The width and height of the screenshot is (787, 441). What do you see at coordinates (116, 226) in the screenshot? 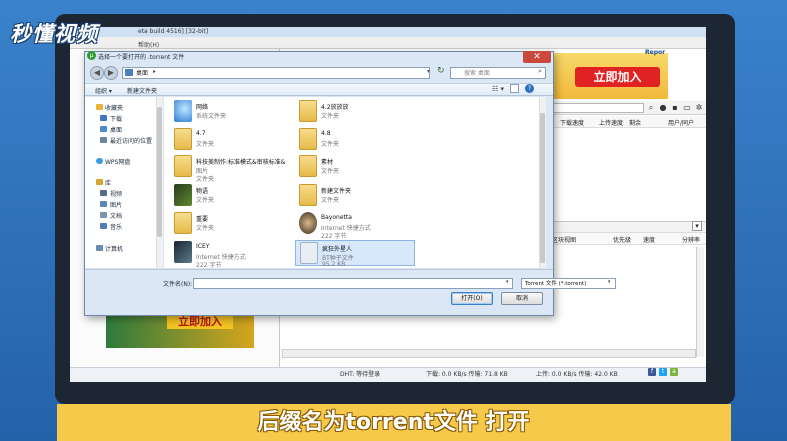
I see `nav-music: 音乐` at bounding box center [116, 226].